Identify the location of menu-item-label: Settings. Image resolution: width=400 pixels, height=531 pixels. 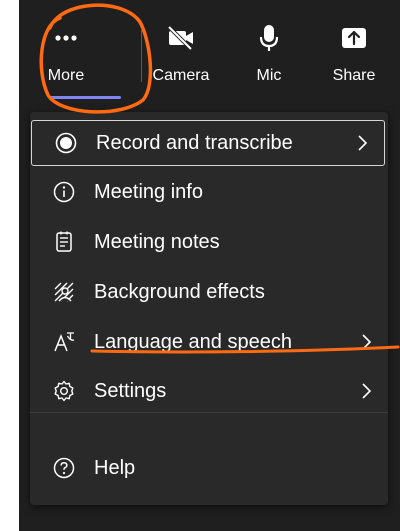
(130, 390).